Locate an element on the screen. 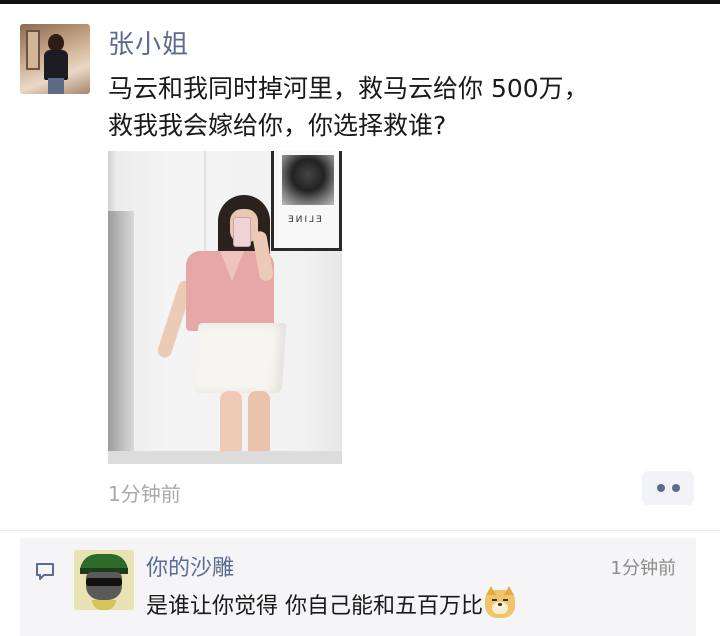 This screenshot has height=636, width=720. author-name: 张小姐 is located at coordinates (148, 42).